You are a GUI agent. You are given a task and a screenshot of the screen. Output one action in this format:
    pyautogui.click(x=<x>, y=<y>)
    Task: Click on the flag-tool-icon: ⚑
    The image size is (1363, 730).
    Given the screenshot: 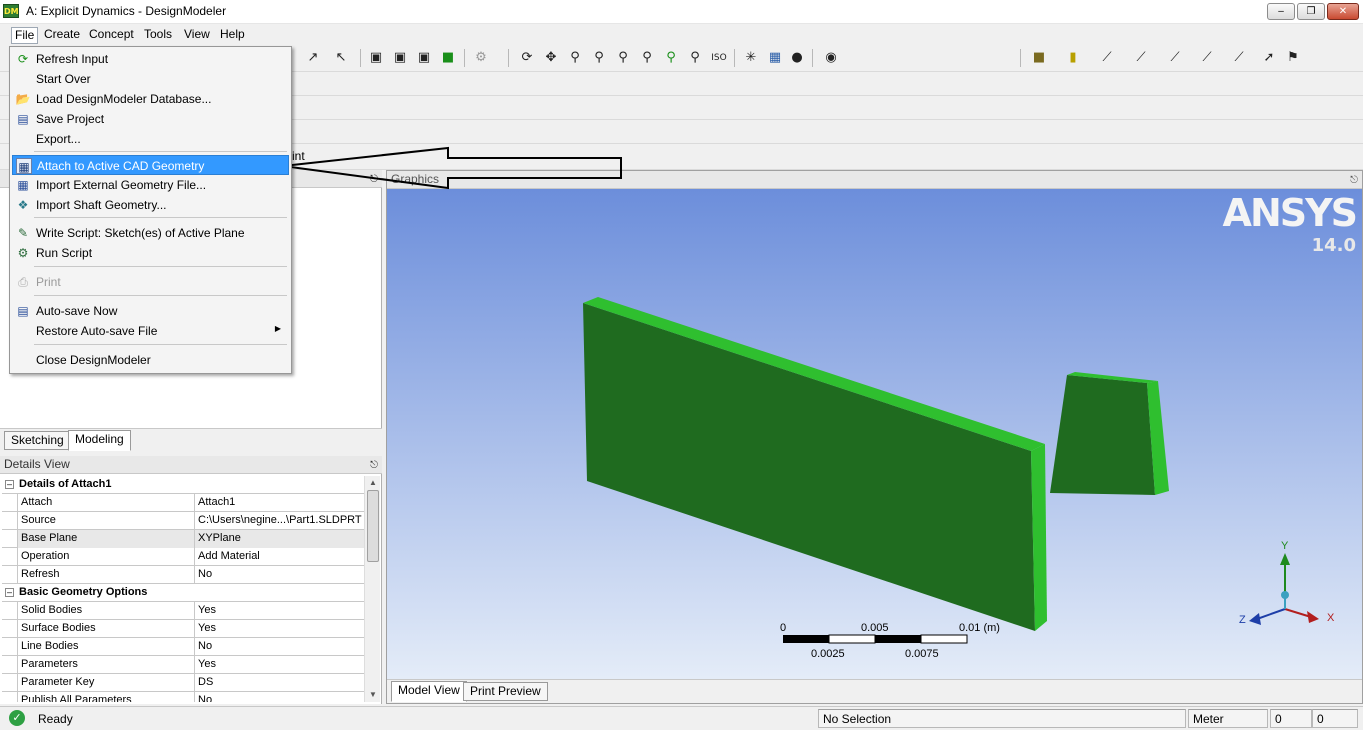 What is the action you would take?
    pyautogui.click(x=1293, y=58)
    